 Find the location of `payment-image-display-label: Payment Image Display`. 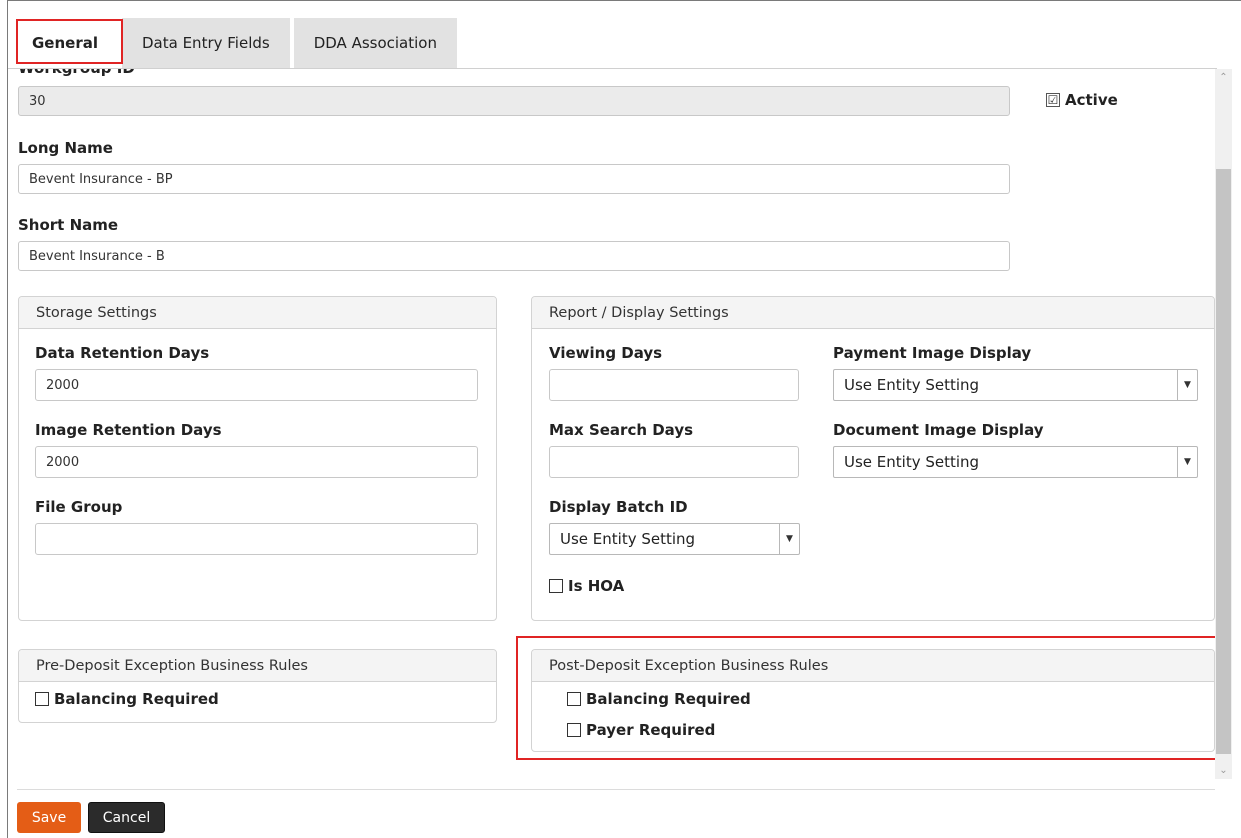

payment-image-display-label: Payment Image Display is located at coordinates (932, 353).